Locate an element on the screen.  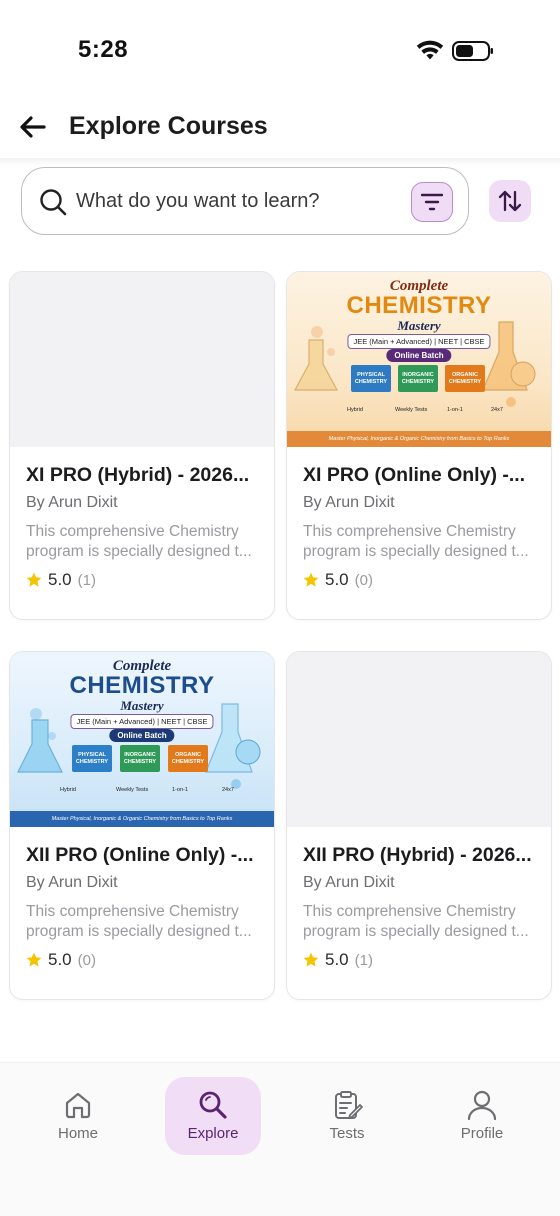
filter-lines-icon is located at coordinates (432, 202).